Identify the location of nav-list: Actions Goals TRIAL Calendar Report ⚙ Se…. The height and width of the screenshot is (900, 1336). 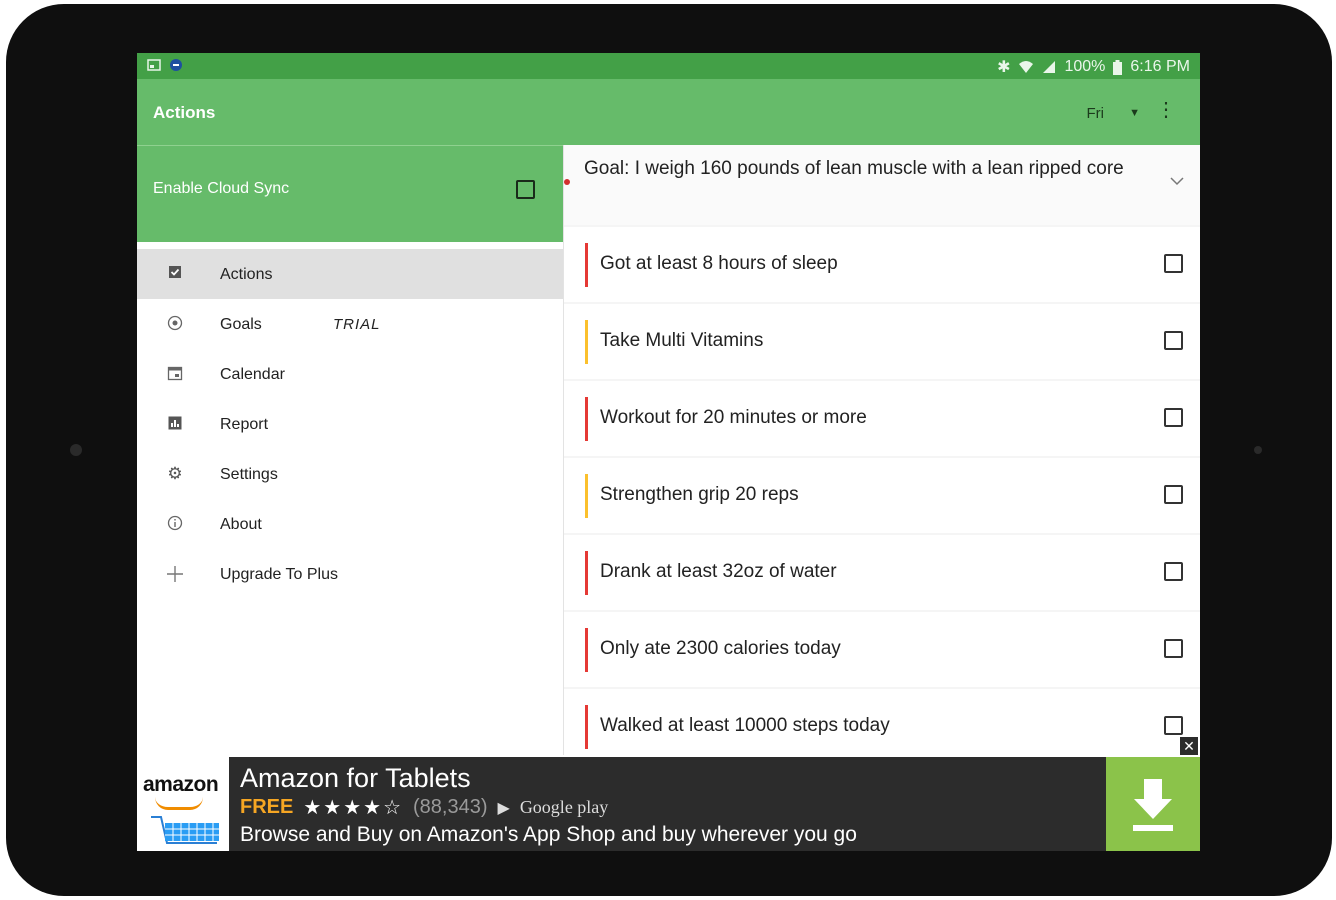
(350, 424).